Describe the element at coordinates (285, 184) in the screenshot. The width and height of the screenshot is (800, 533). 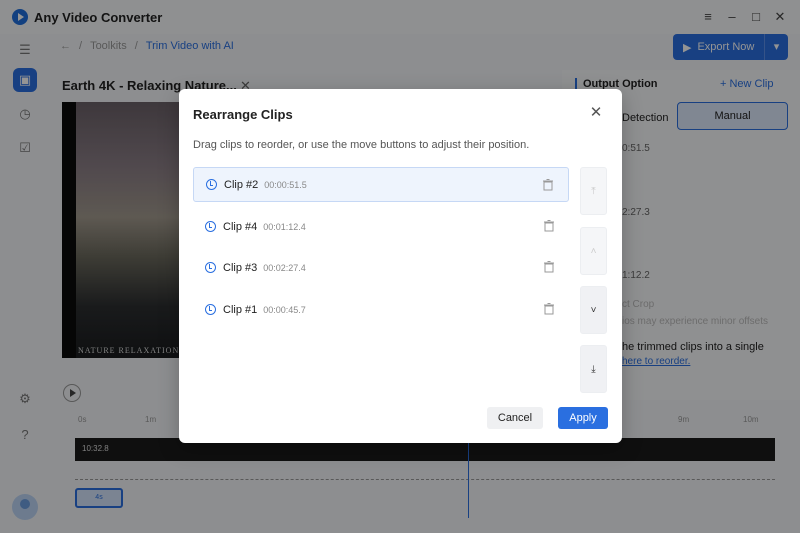
I see `clip-duration: 00:00:51.5` at that location.